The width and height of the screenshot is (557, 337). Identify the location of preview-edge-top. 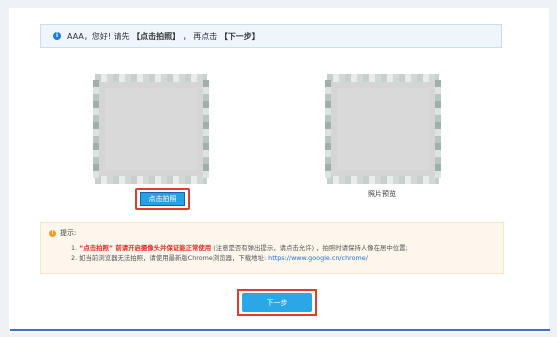
(383, 78).